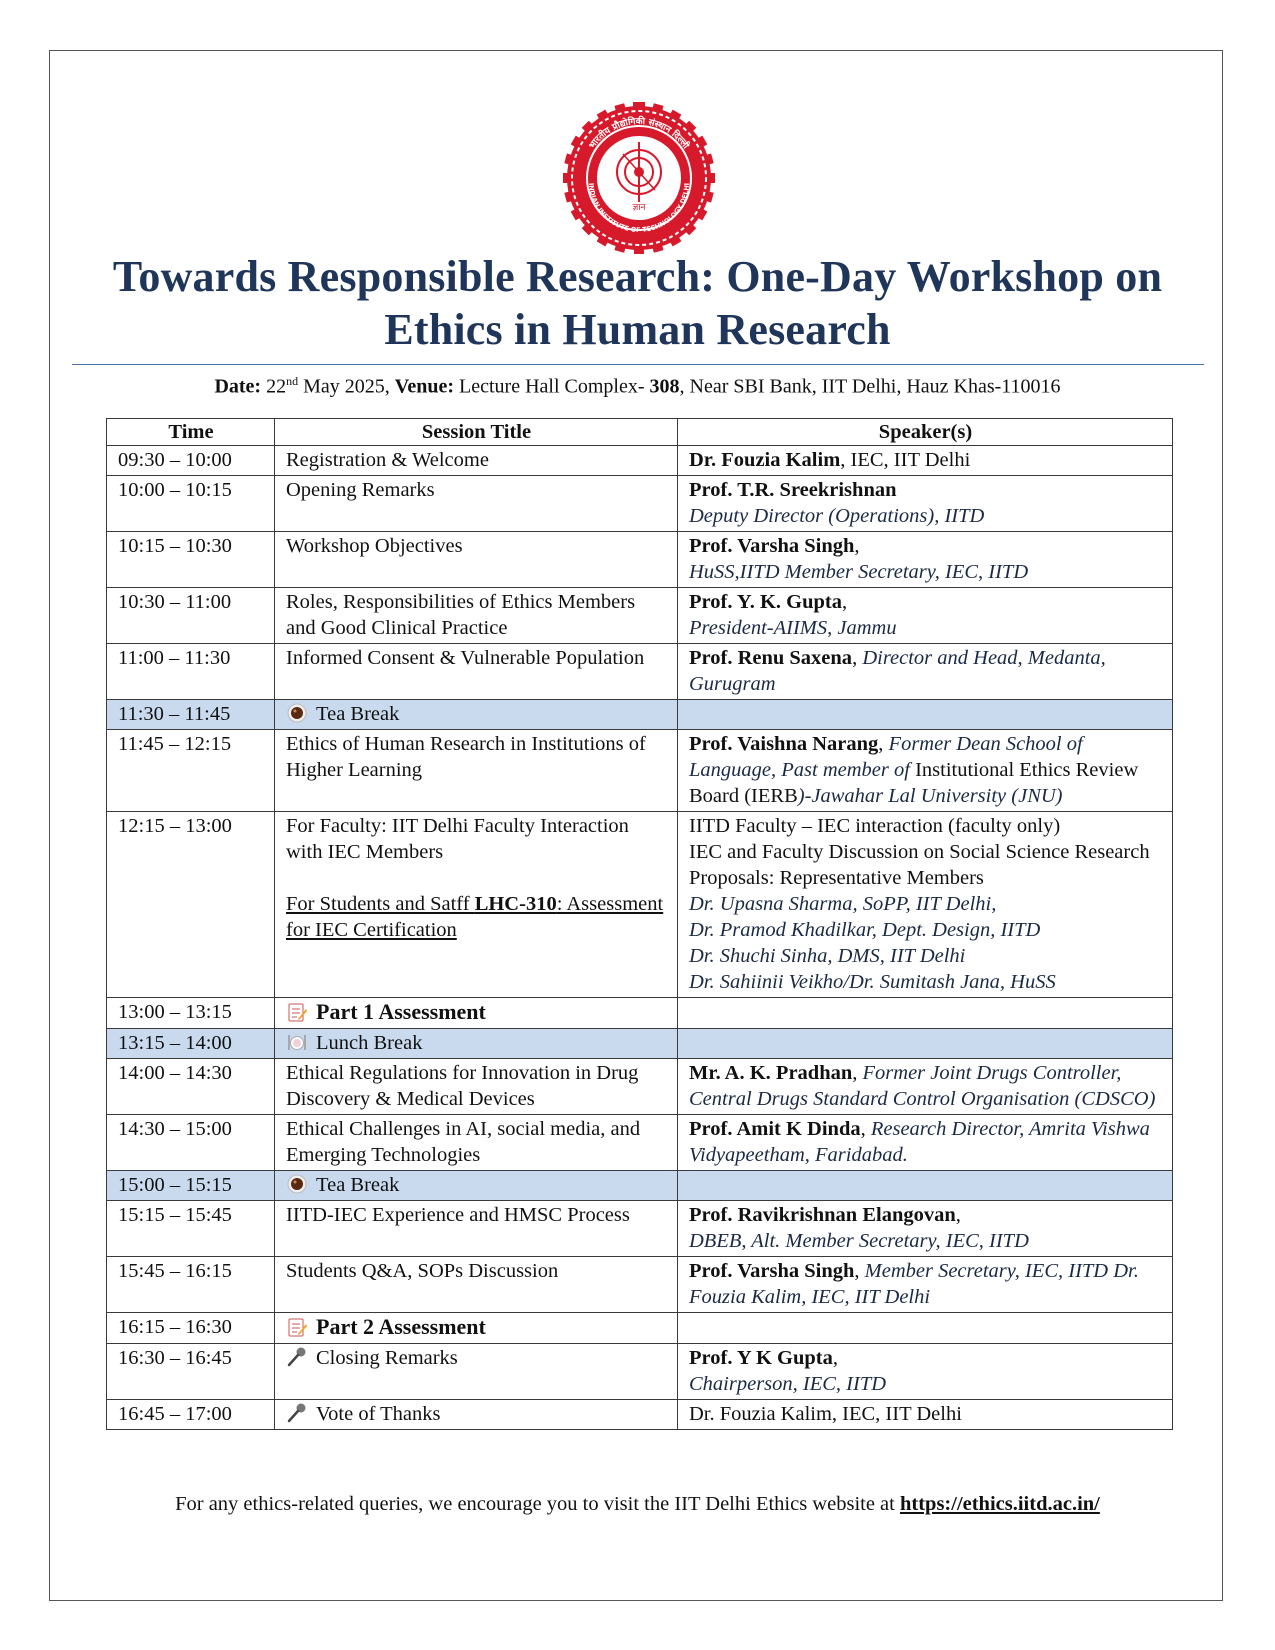 The height and width of the screenshot is (1650, 1275). Describe the element at coordinates (639, 208) in the screenshot. I see `logo-motto: ज्ञान` at that location.